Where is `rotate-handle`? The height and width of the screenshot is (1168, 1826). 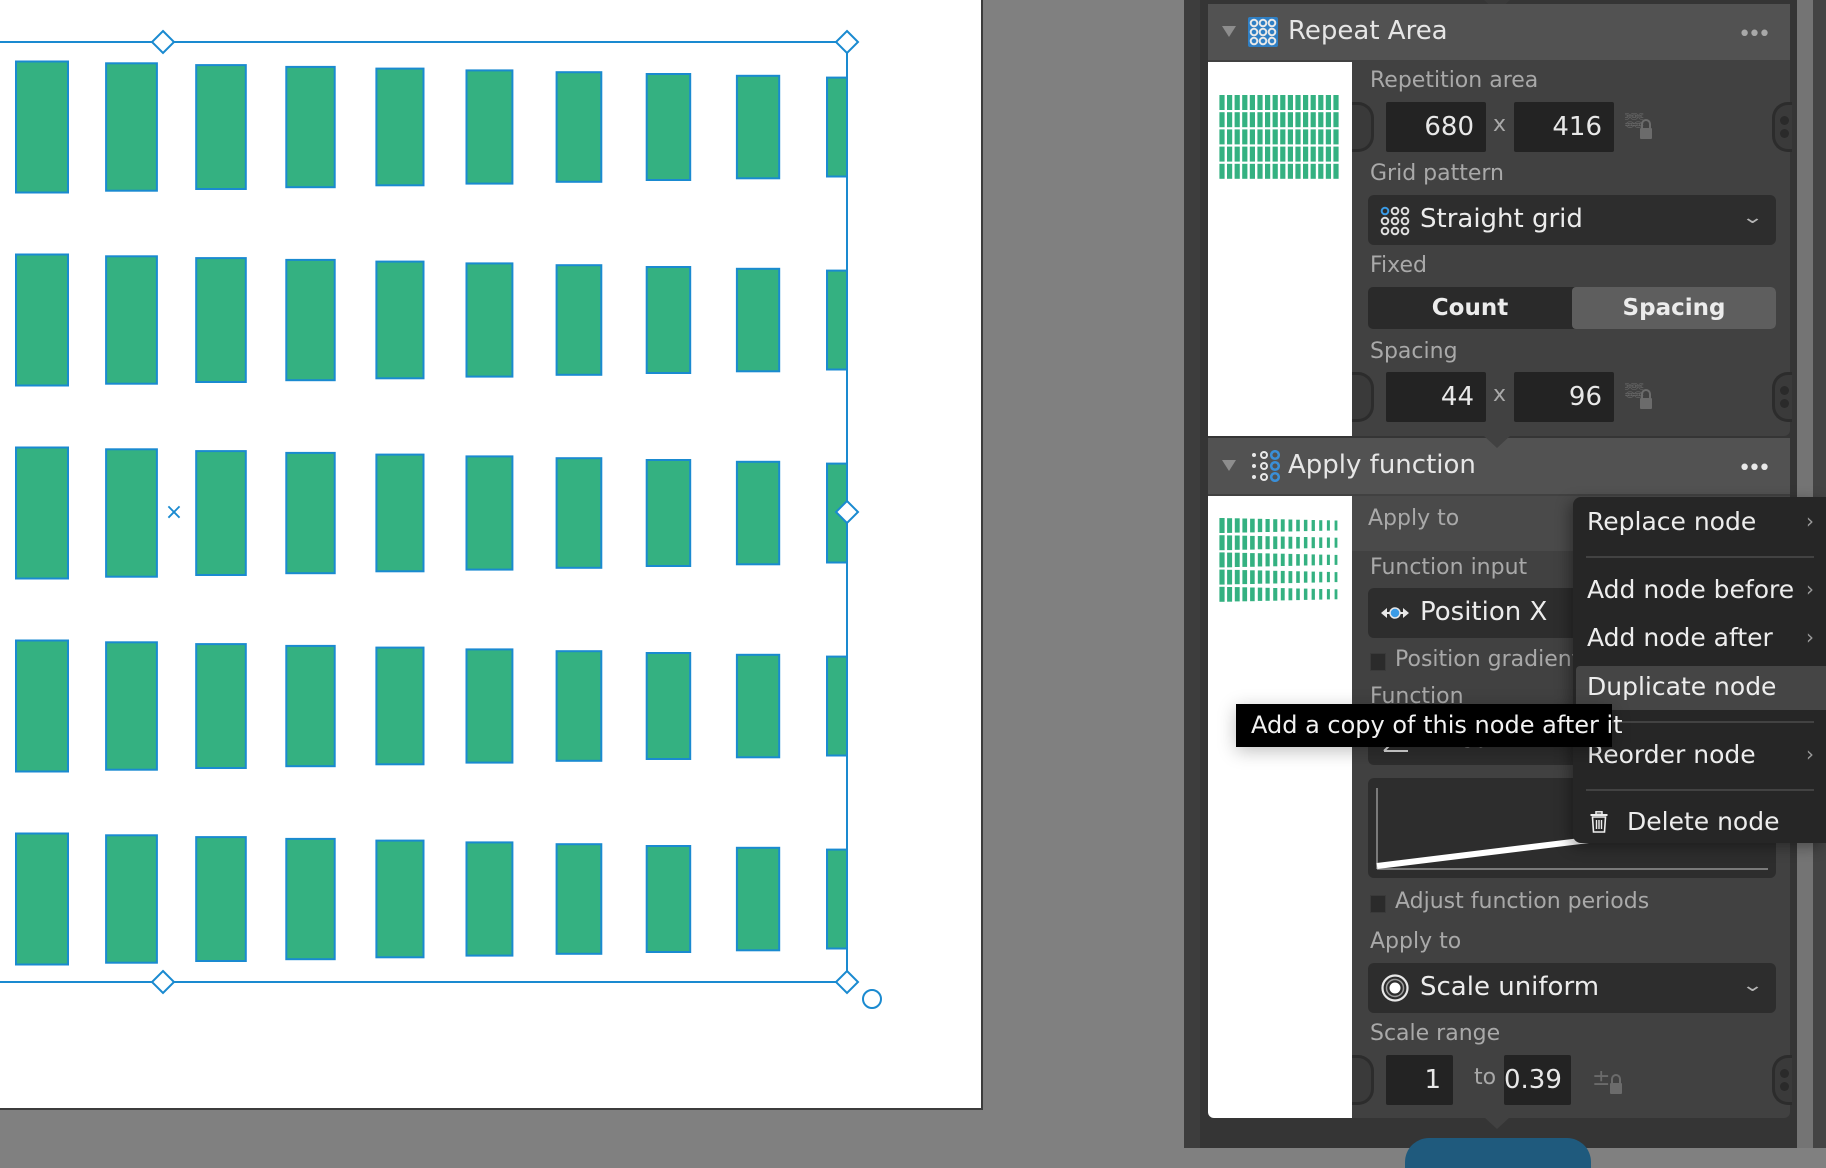 rotate-handle is located at coordinates (872, 999).